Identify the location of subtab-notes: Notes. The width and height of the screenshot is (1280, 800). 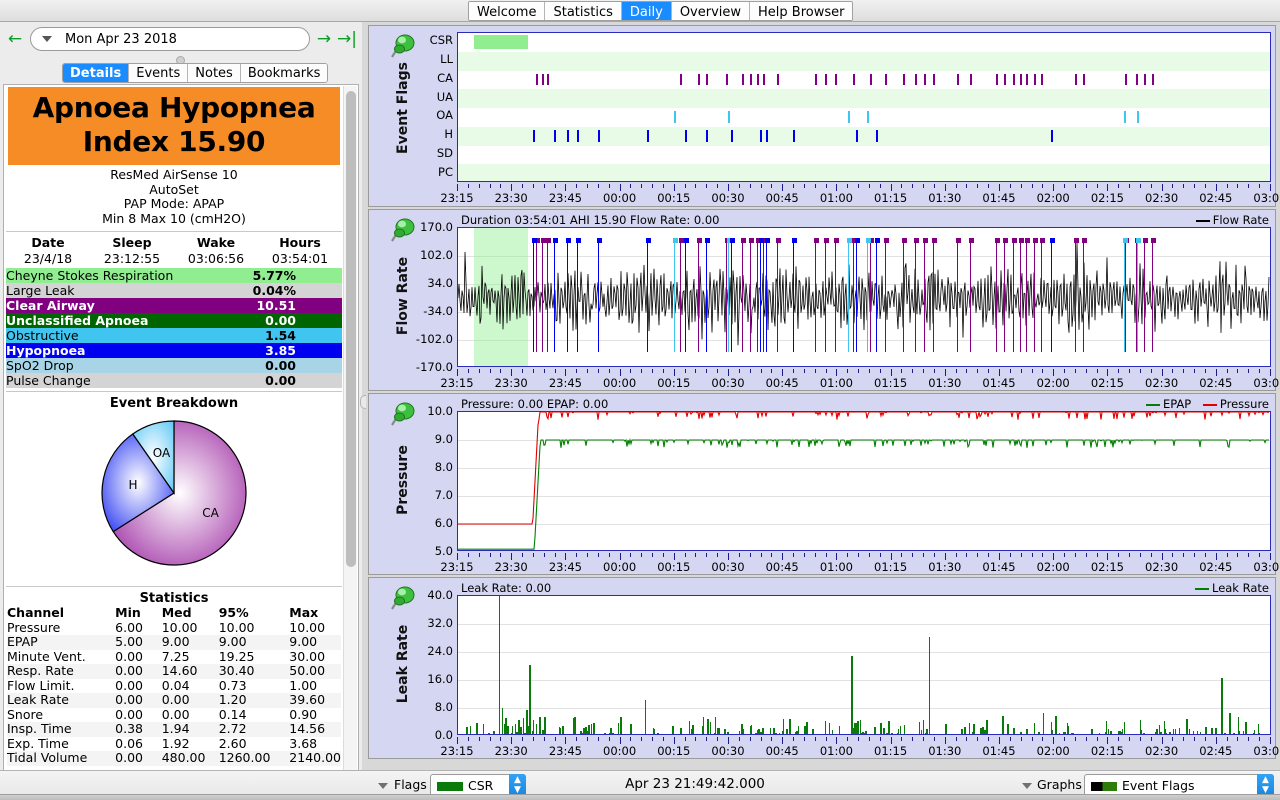
(214, 73).